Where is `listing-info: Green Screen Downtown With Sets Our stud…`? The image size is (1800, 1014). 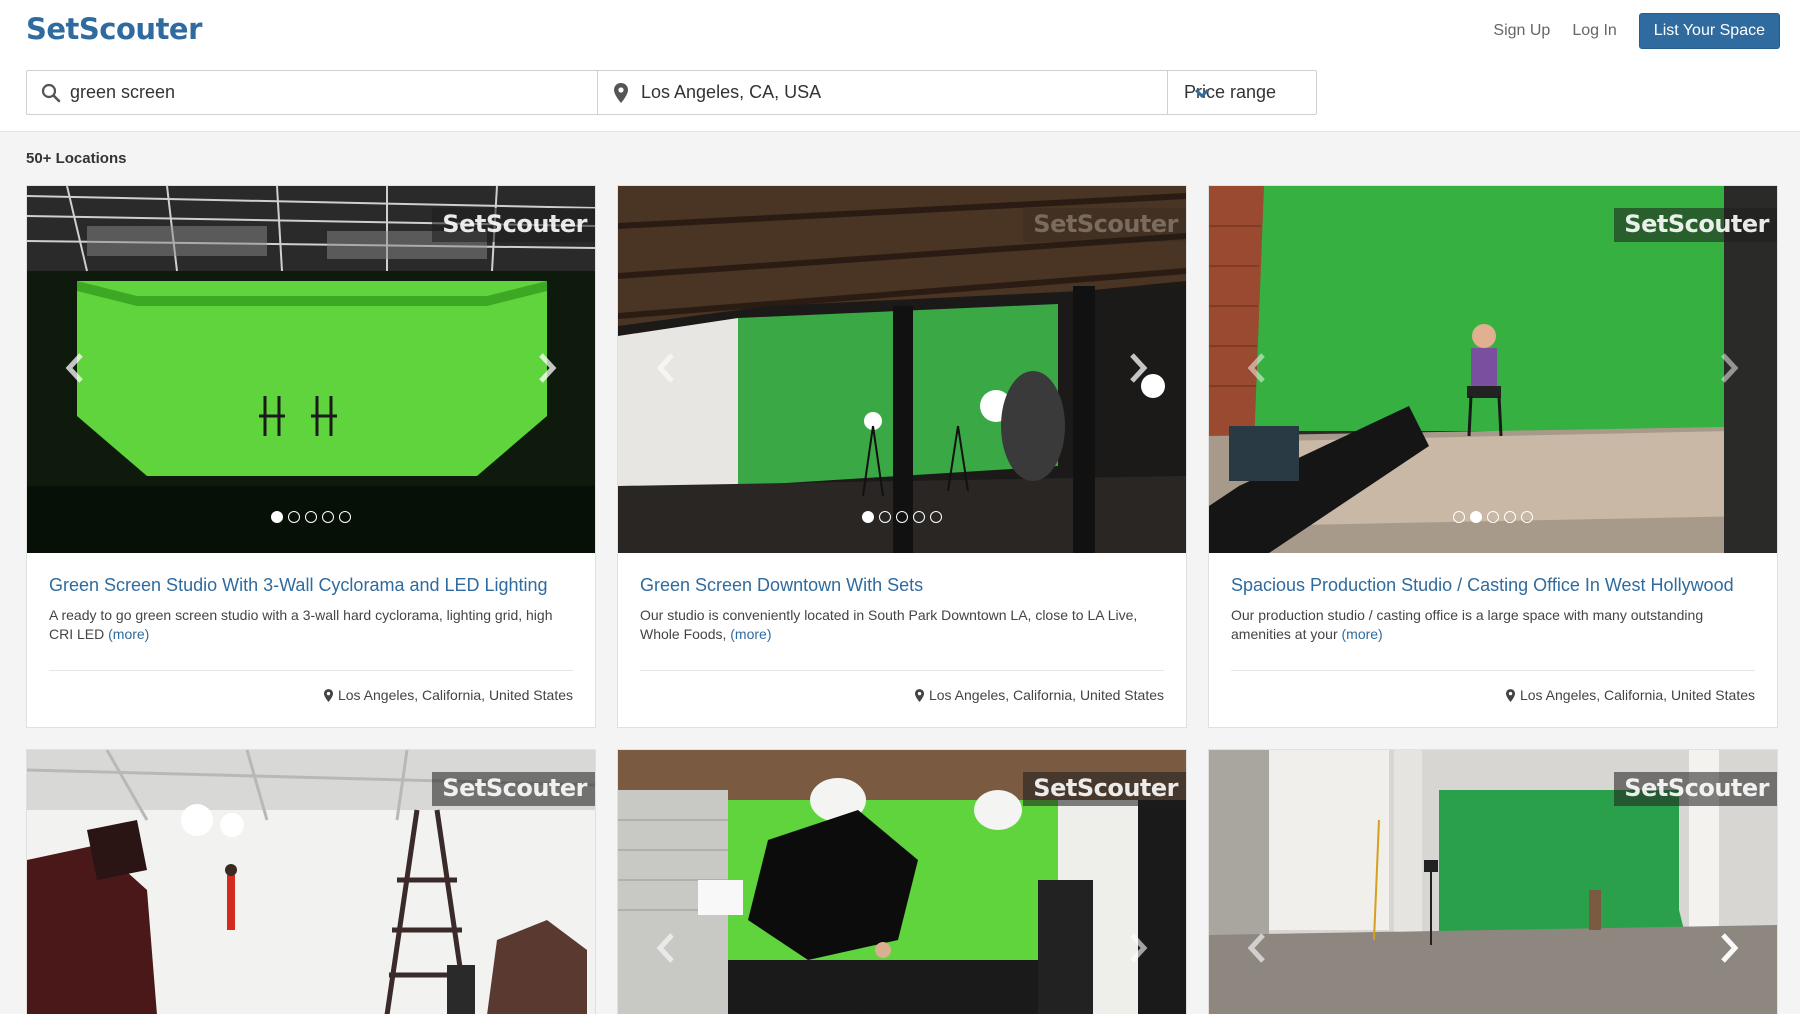
listing-info: Green Screen Downtown With Sets Our stud… is located at coordinates (902, 640).